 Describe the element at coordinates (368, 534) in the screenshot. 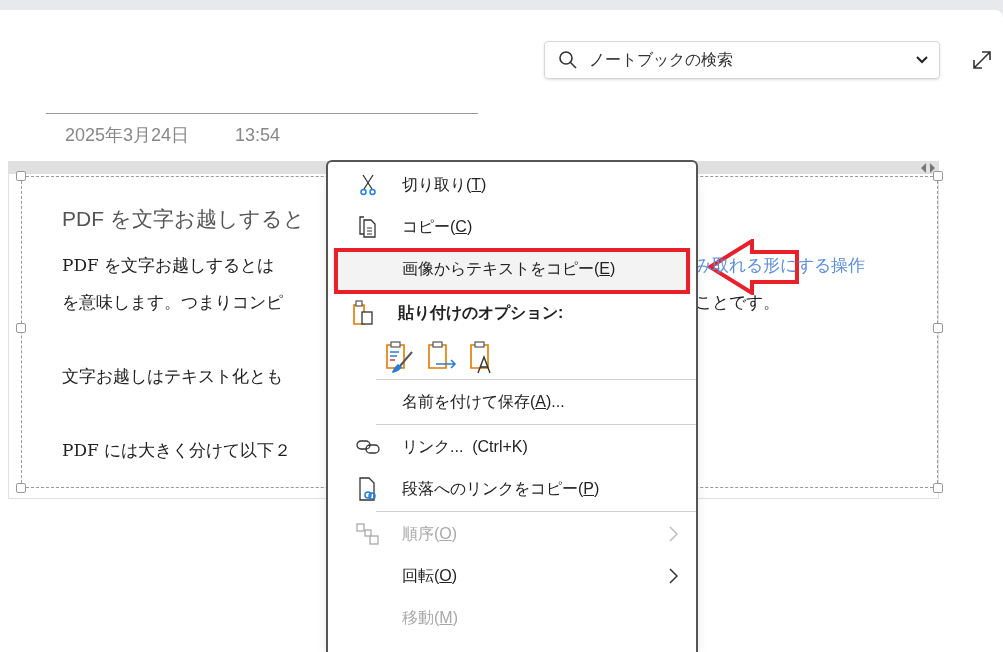

I see `arrange-icon` at that location.